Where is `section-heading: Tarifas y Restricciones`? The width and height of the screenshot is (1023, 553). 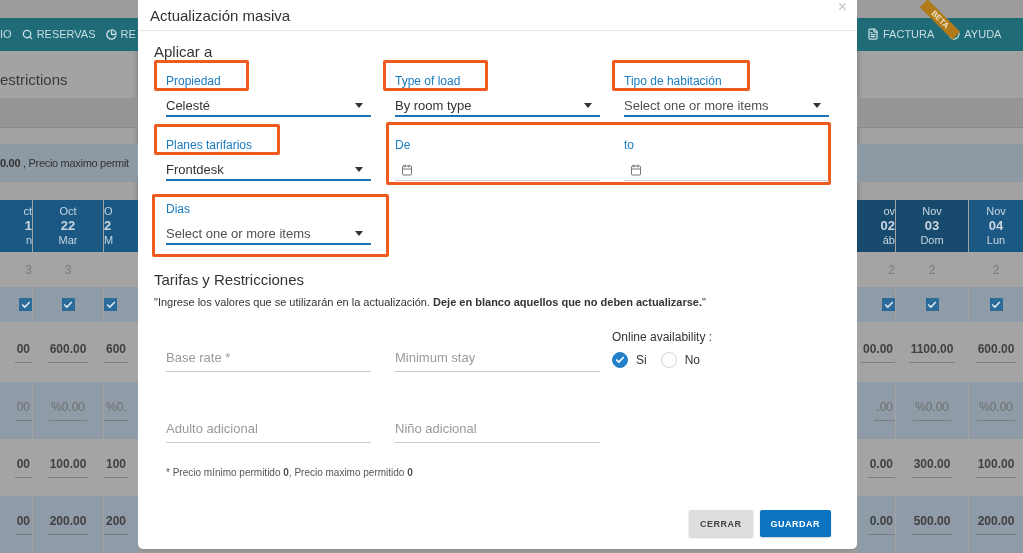 section-heading: Tarifas y Restricciones is located at coordinates (230, 279).